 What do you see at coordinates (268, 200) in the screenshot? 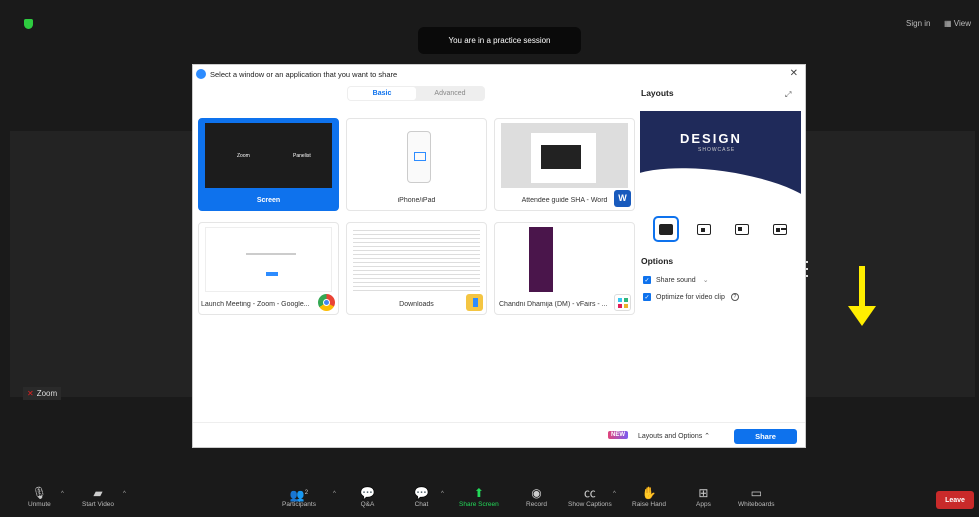
I see `tile-label: Screen` at bounding box center [268, 200].